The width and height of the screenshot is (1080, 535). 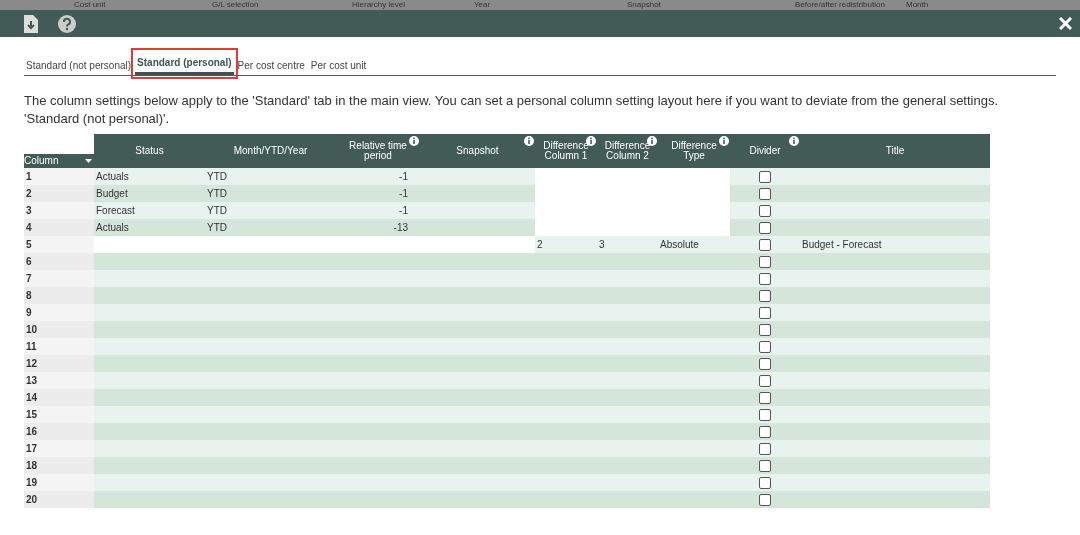 I want to click on column-header-label: Status, so click(x=149, y=150).